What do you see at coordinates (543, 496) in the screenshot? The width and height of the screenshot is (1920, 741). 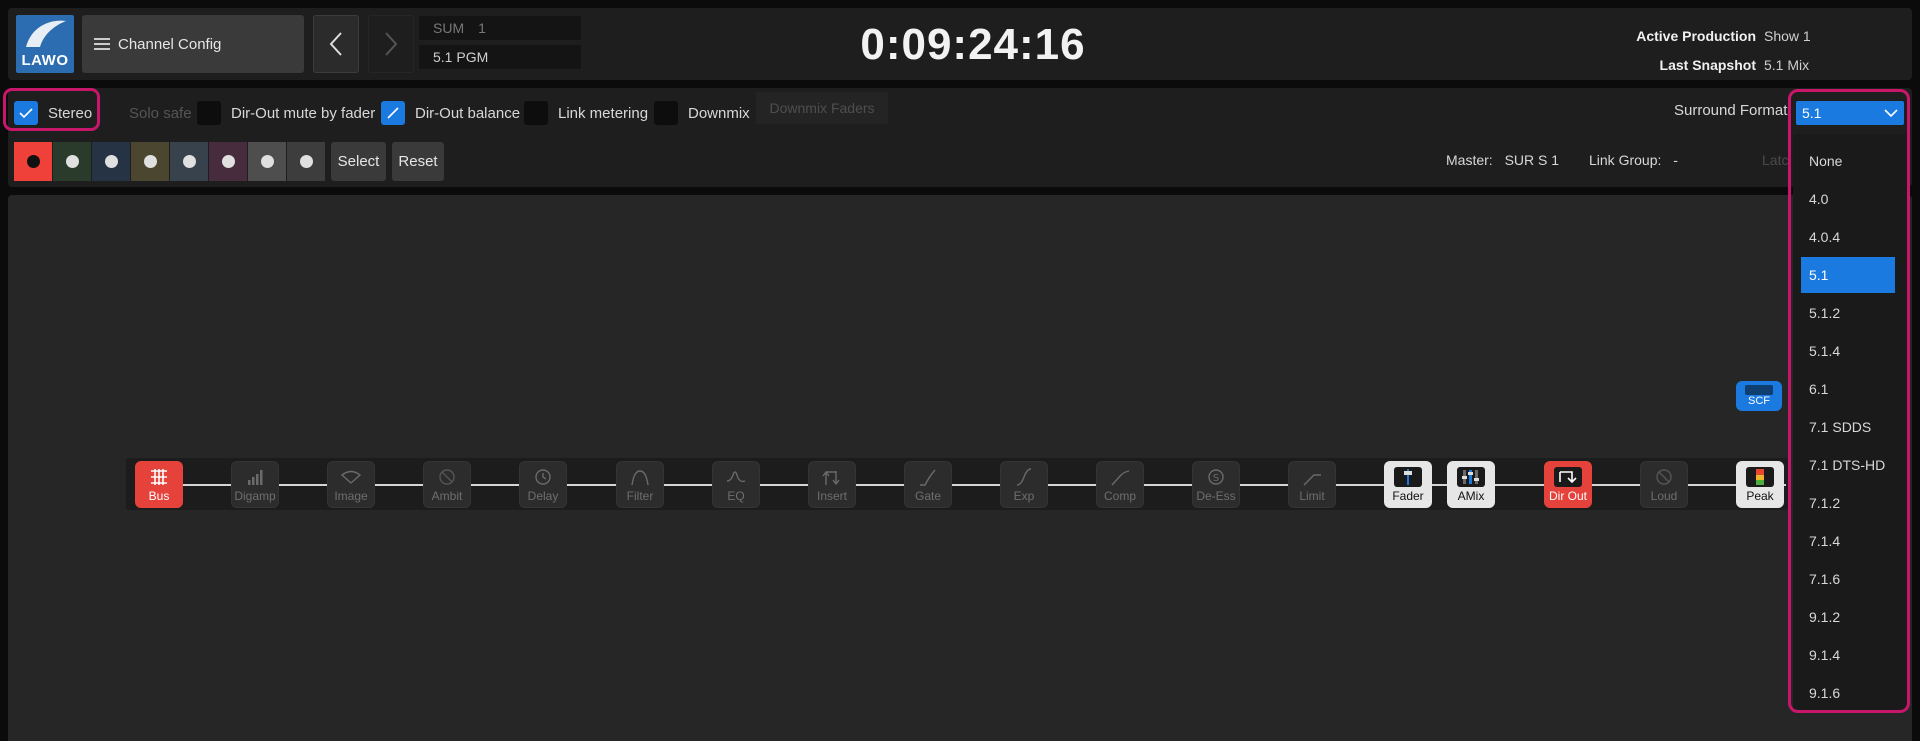 I see `dsp-module-label: Delay` at bounding box center [543, 496].